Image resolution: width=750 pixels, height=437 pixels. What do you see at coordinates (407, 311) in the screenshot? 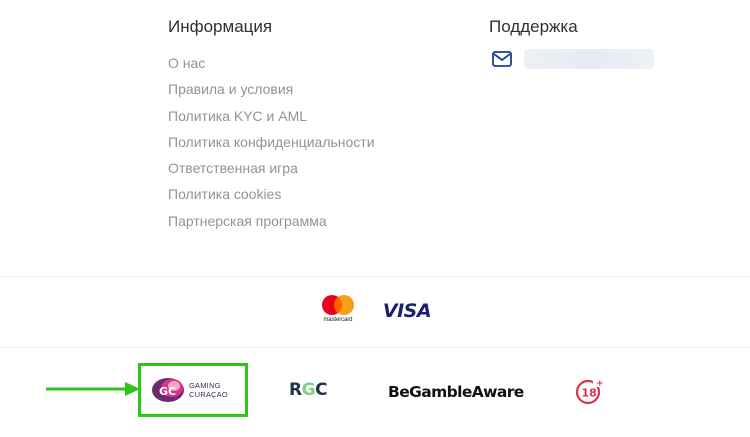
I see `visa-logo: VISA` at bounding box center [407, 311].